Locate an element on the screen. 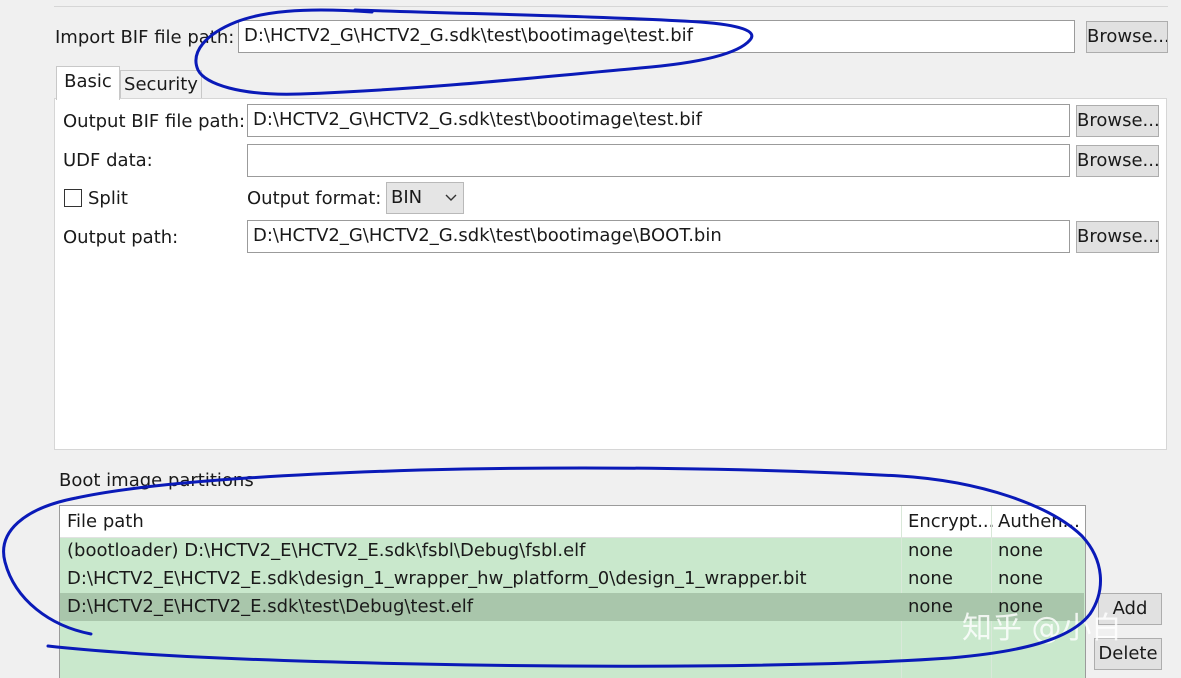  udf-data-label: UDF data: is located at coordinates (108, 160).